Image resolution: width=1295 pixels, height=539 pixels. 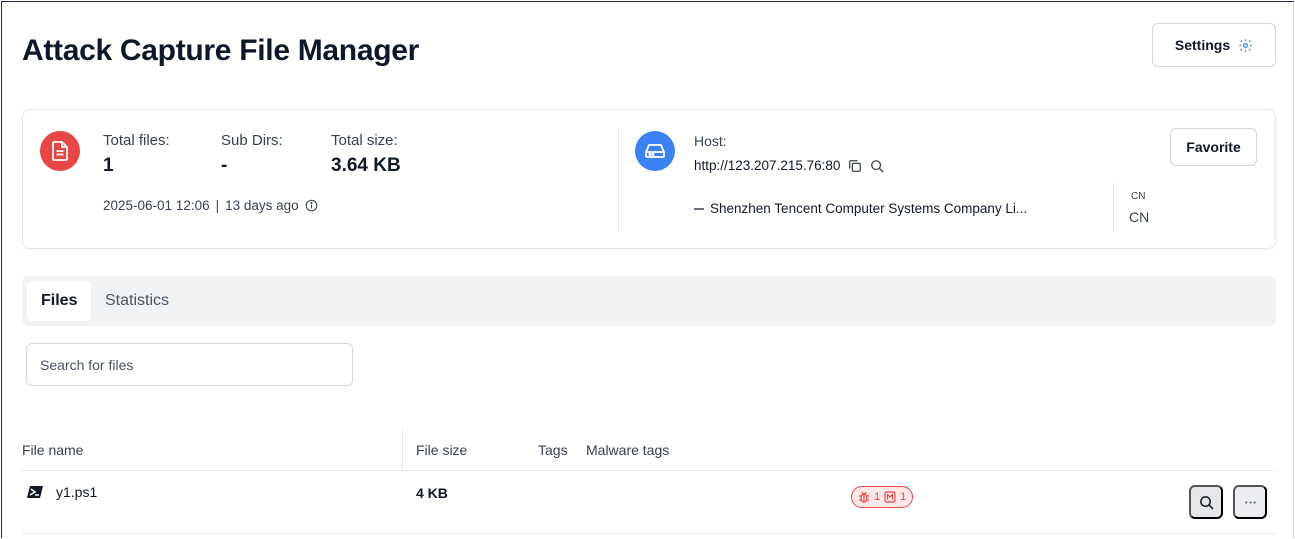 I want to click on powershell-icon, so click(x=35, y=492).